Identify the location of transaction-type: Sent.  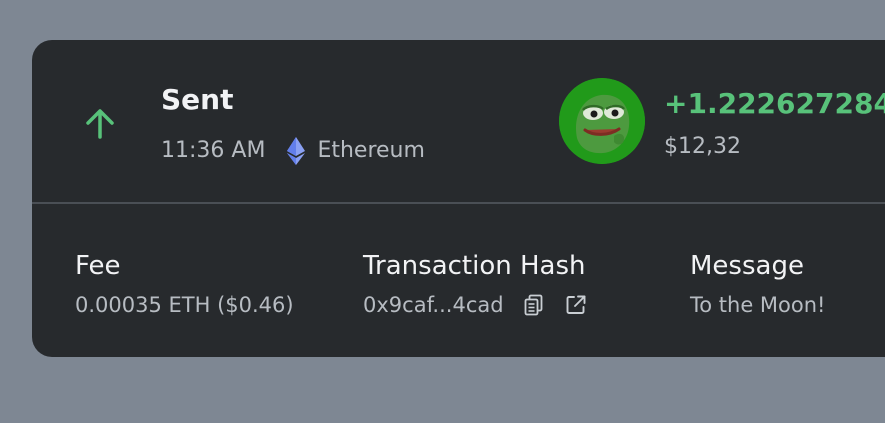
(197, 99).